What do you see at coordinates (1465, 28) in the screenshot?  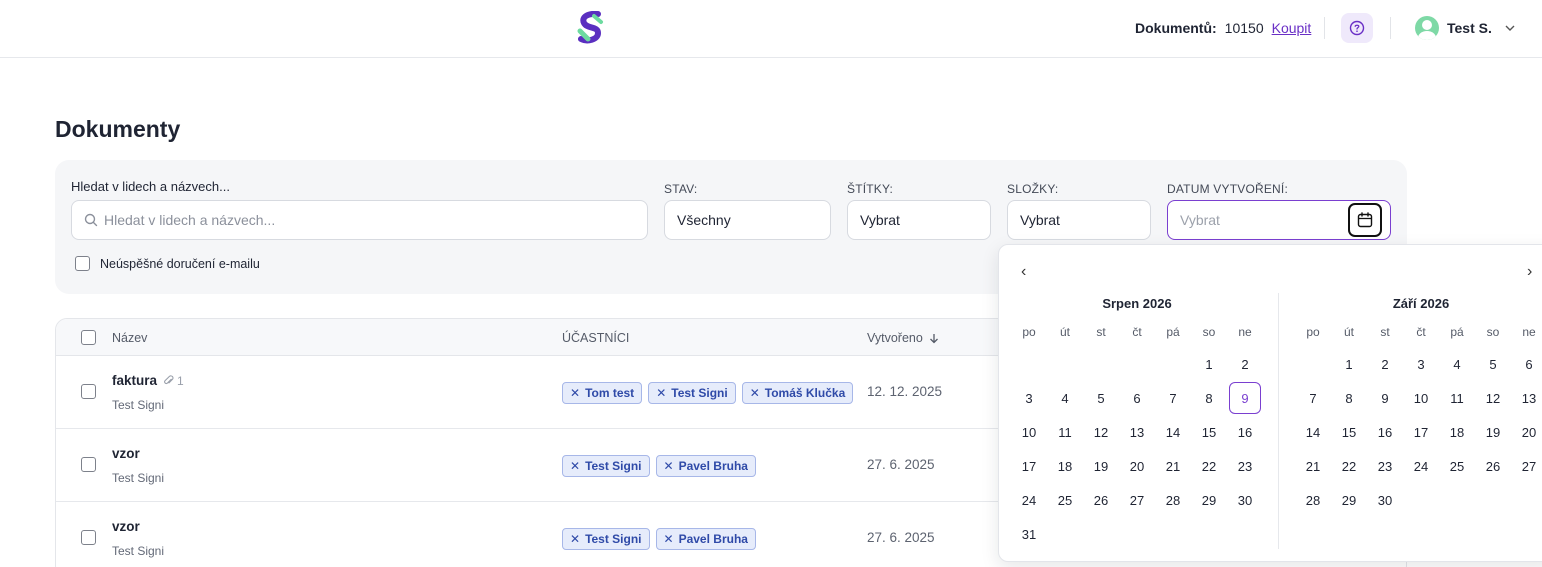 I see `user-menu: Test S.` at bounding box center [1465, 28].